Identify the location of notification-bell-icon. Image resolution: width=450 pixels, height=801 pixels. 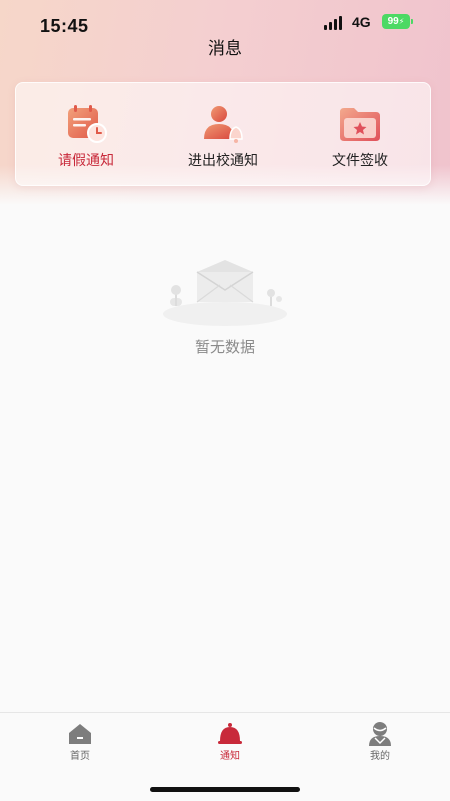
(230, 734).